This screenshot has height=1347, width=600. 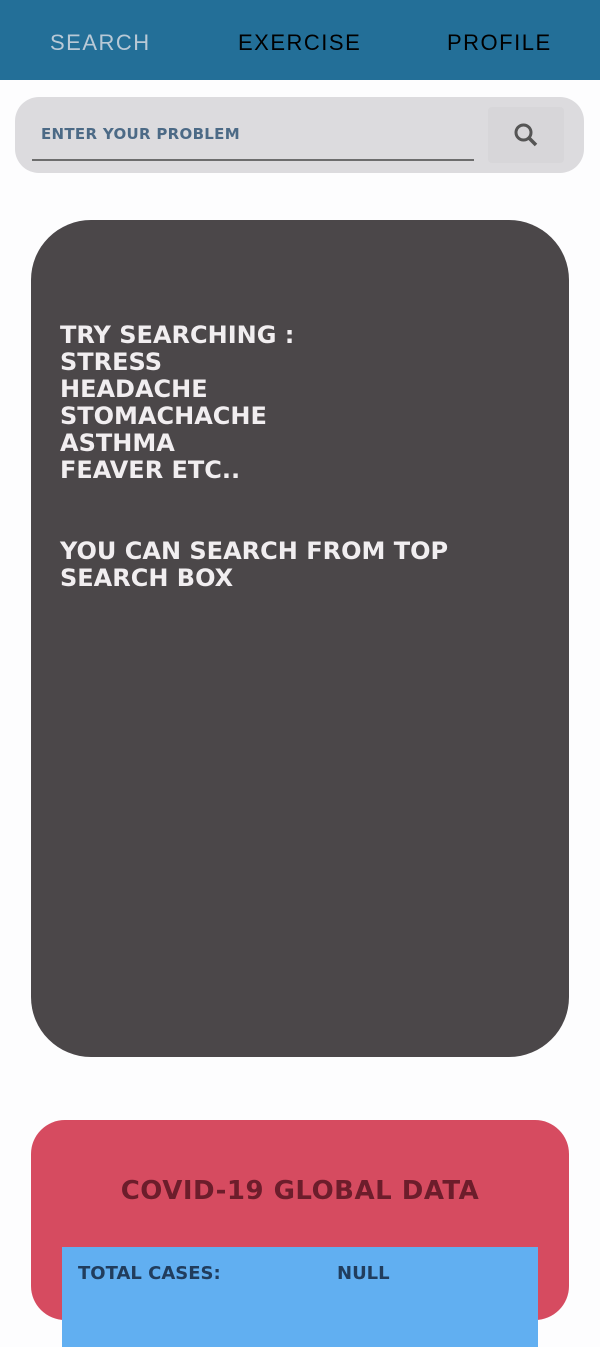 What do you see at coordinates (300, 1297) in the screenshot?
I see `covid-table: TOTAL CASES: NULL` at bounding box center [300, 1297].